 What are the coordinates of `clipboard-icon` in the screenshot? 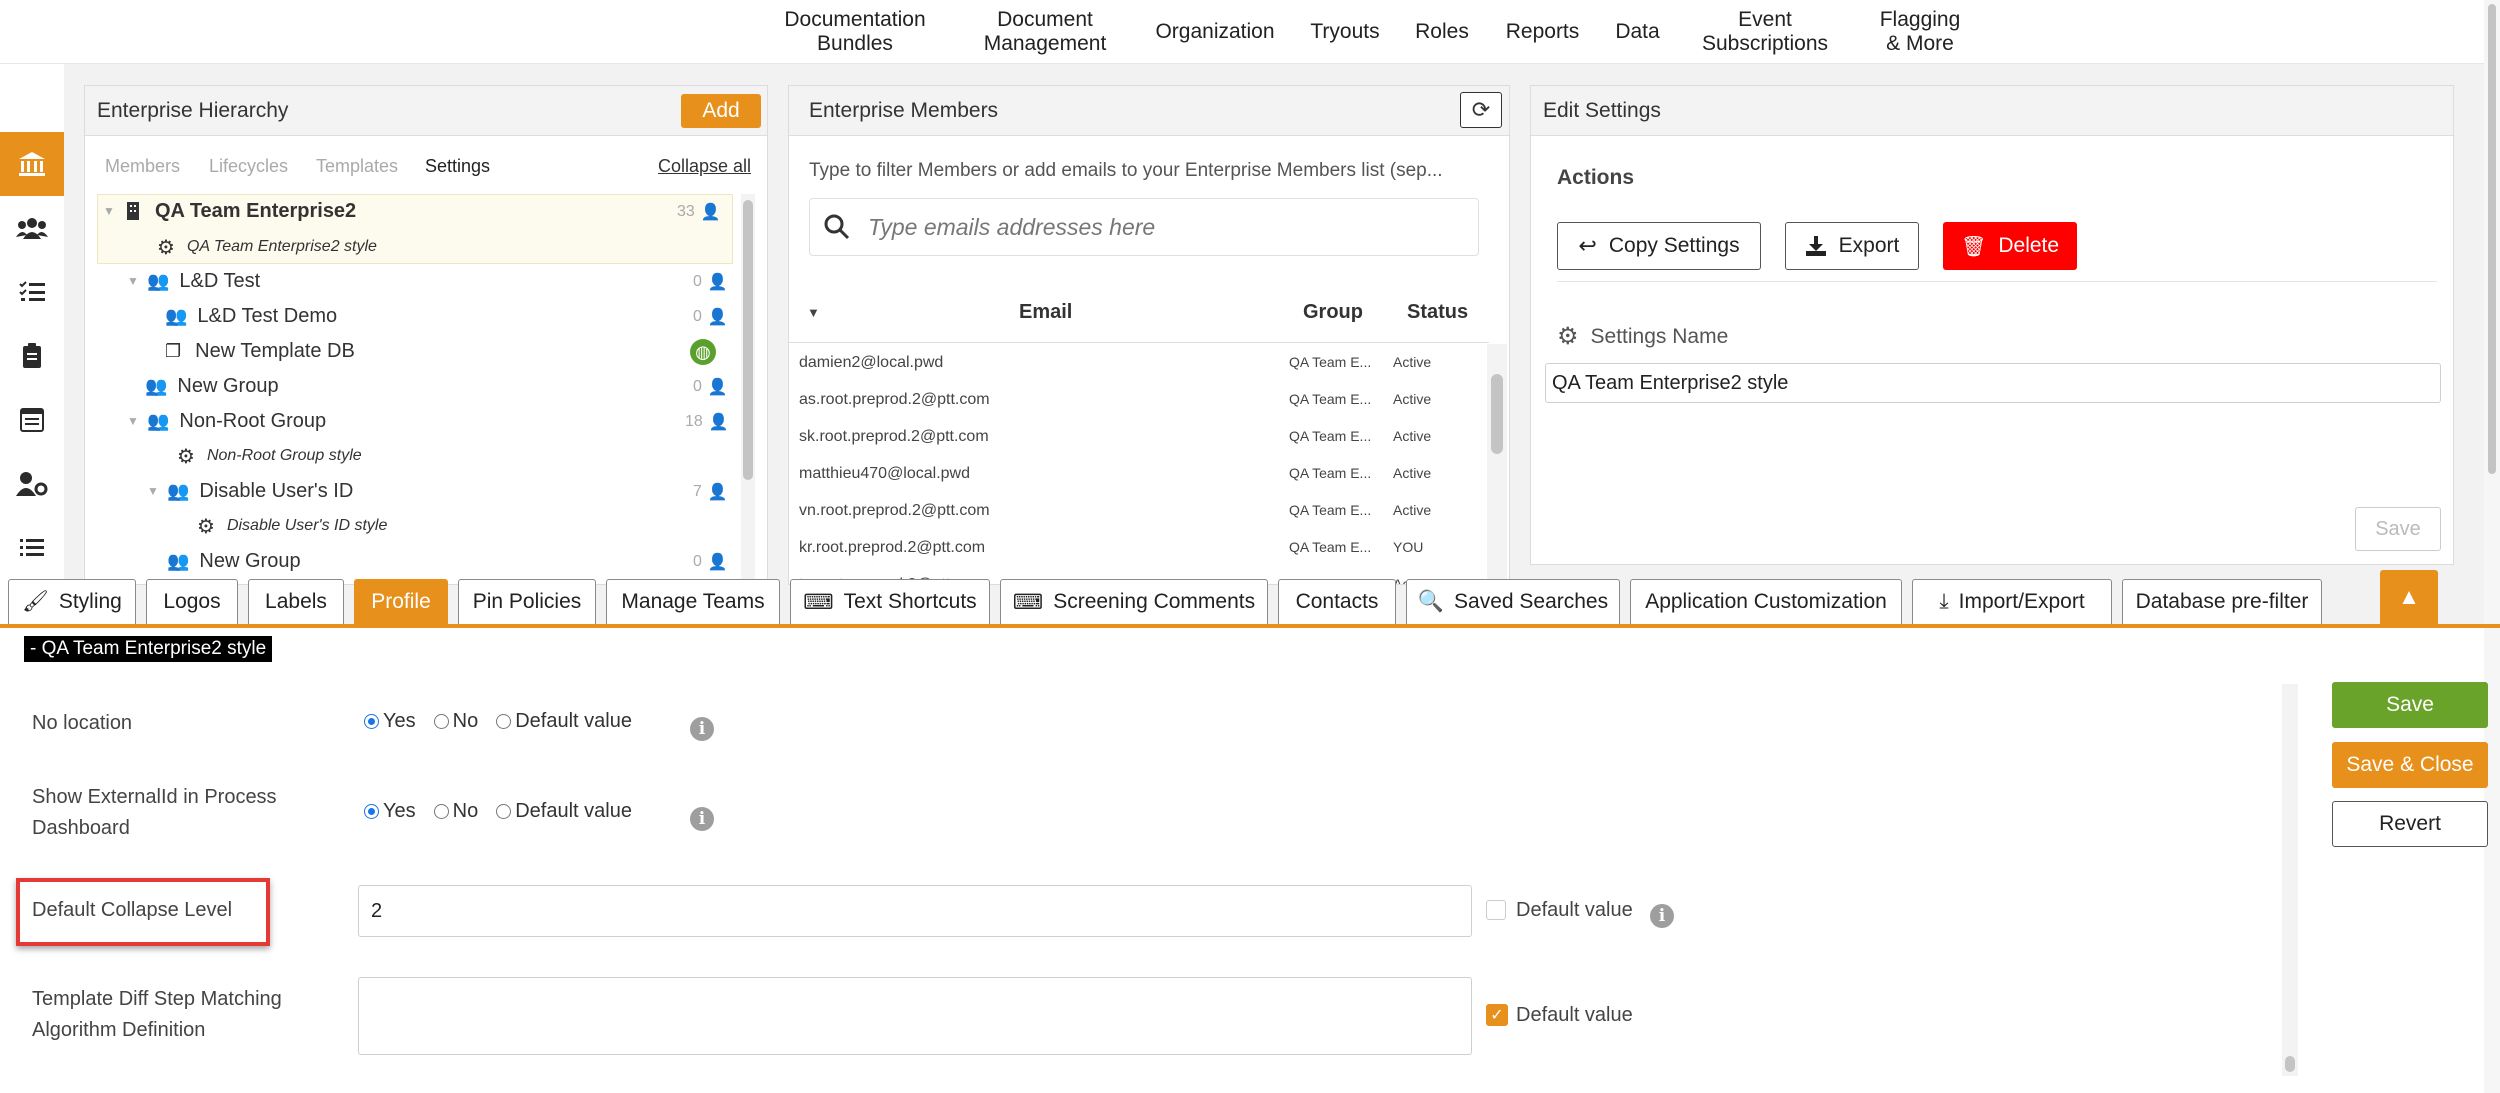 It's located at (32, 356).